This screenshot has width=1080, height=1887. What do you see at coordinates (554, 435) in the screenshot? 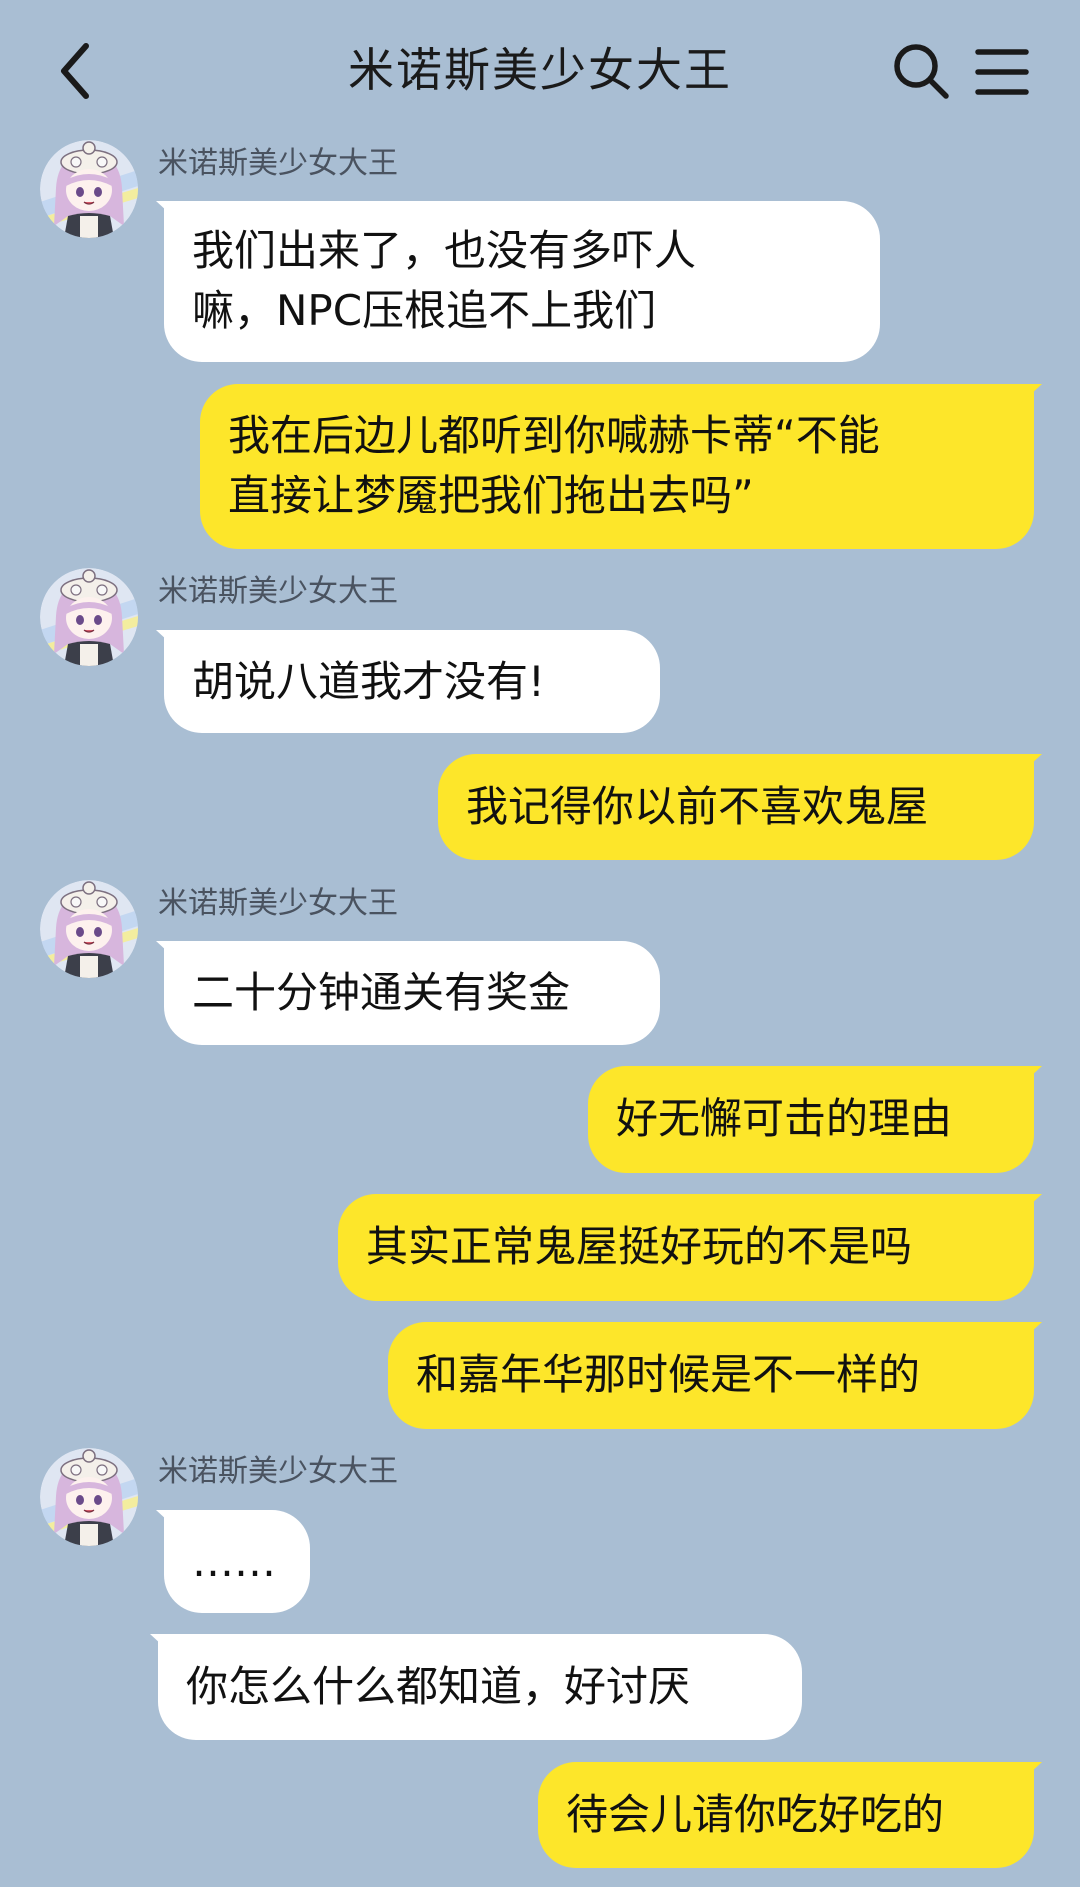
I see `message-text: 我在后边儿都听到你喊赫卡蒂“不能` at bounding box center [554, 435].